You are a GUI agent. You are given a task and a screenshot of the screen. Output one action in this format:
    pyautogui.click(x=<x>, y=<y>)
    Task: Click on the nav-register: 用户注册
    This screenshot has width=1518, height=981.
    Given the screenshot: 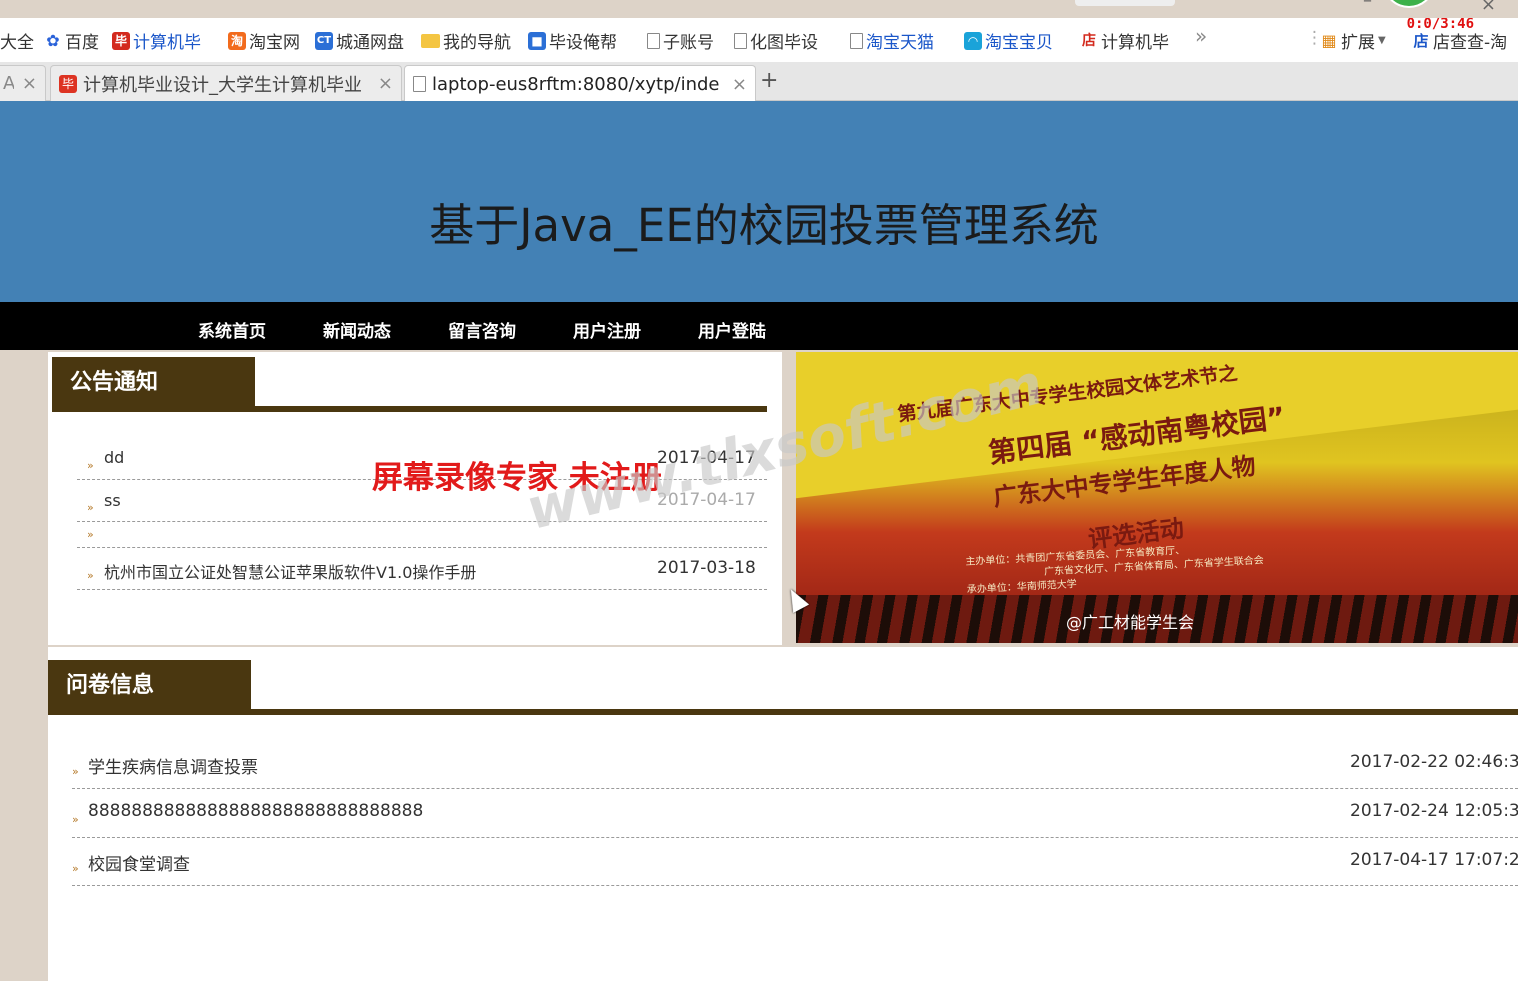 What is the action you would take?
    pyautogui.click(x=607, y=329)
    